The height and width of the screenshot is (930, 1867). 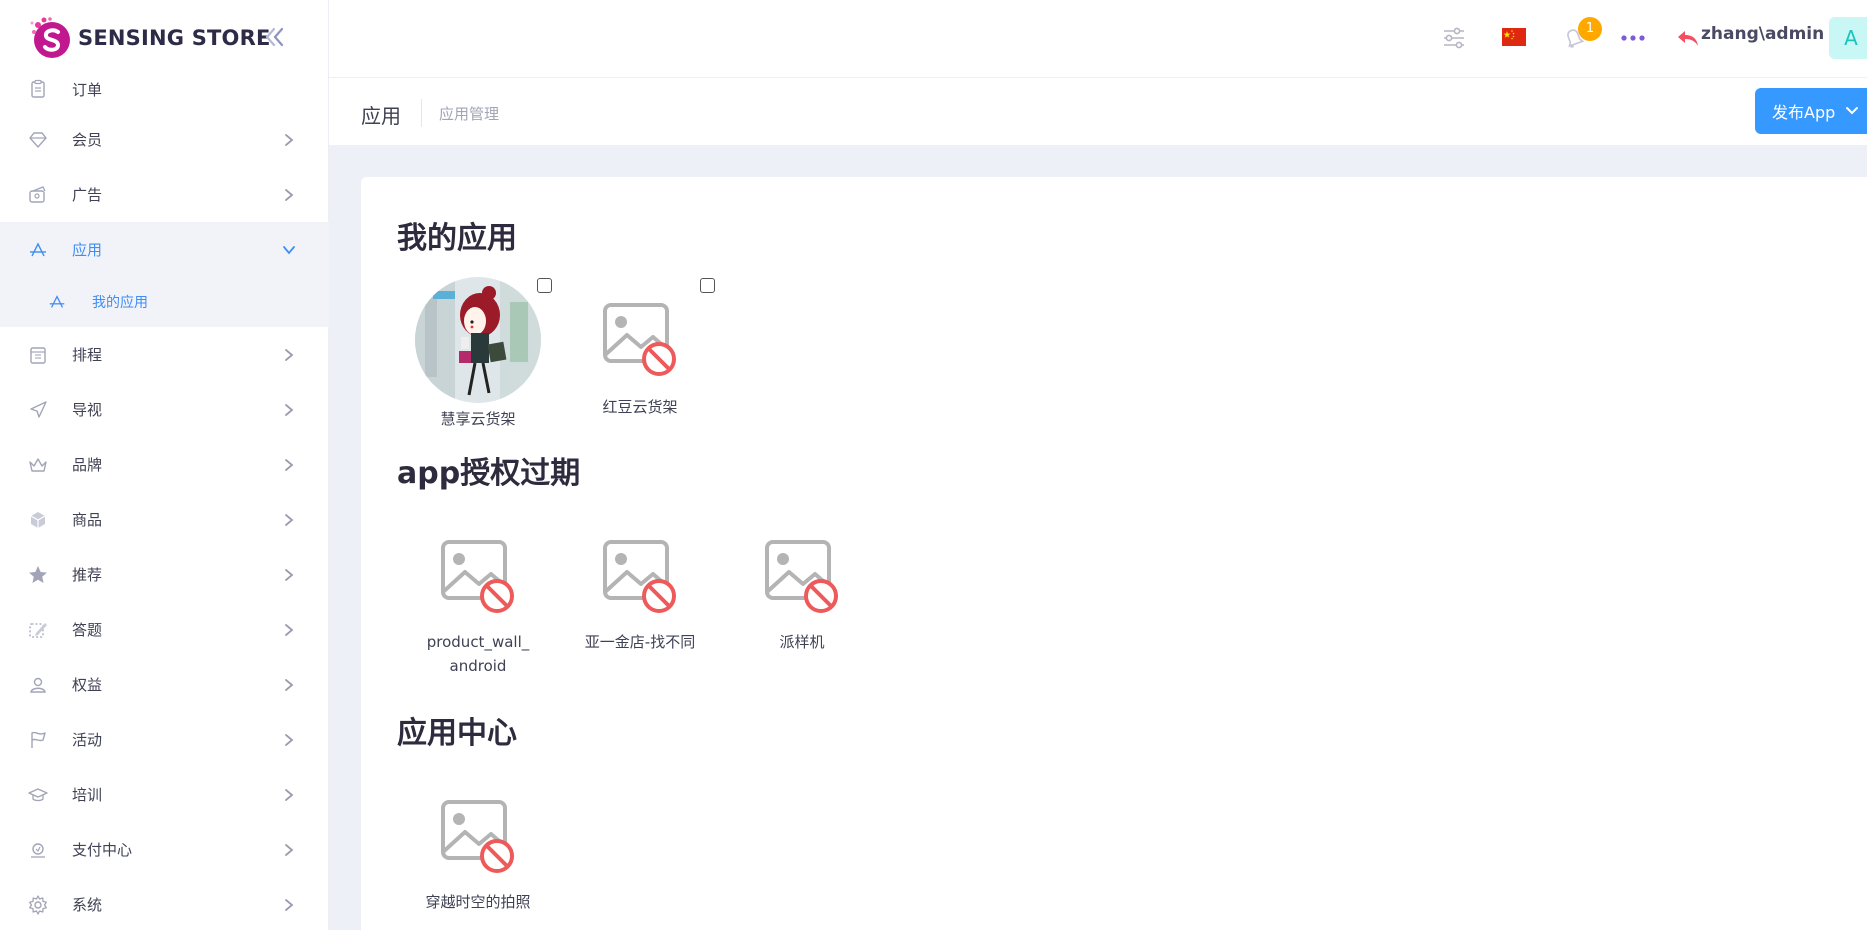 I want to click on sidebar-item: 排程, so click(x=164, y=354).